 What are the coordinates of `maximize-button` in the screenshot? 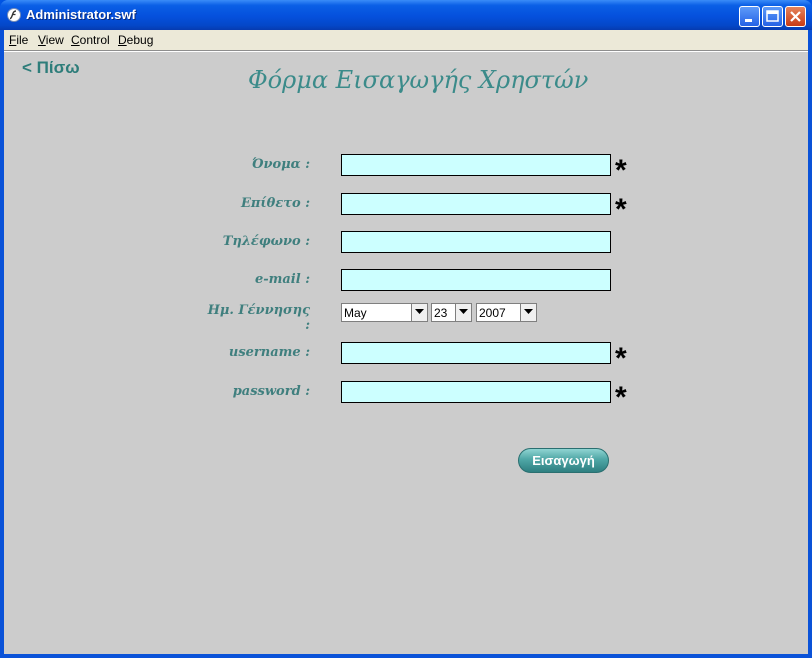 It's located at (772, 16).